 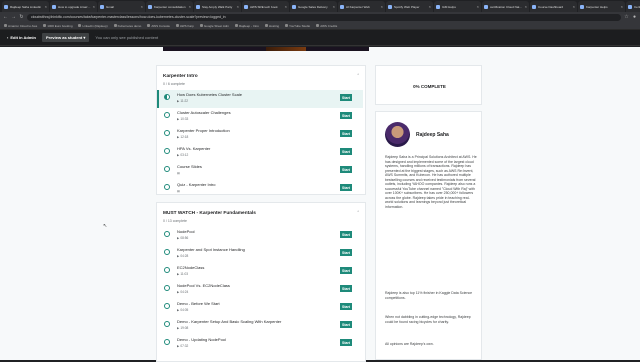 I want to click on bookmark-item: Kubernetes demo, so click(x=127, y=26).